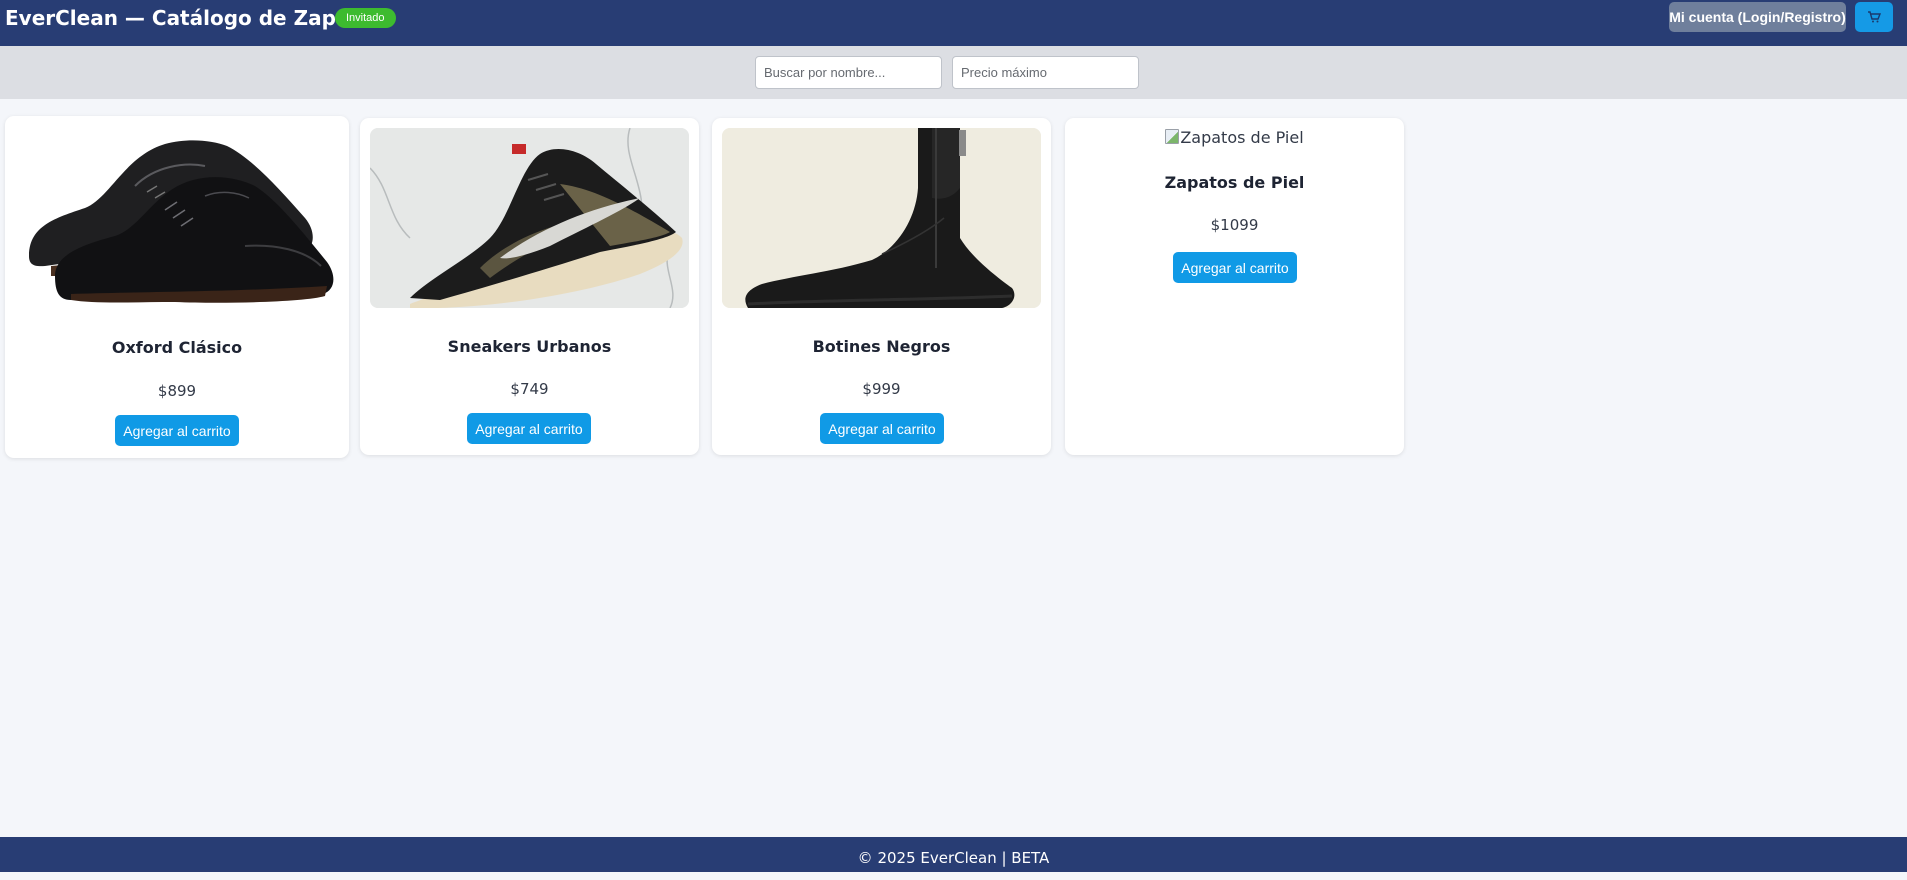  I want to click on cart-icon, so click(1874, 17).